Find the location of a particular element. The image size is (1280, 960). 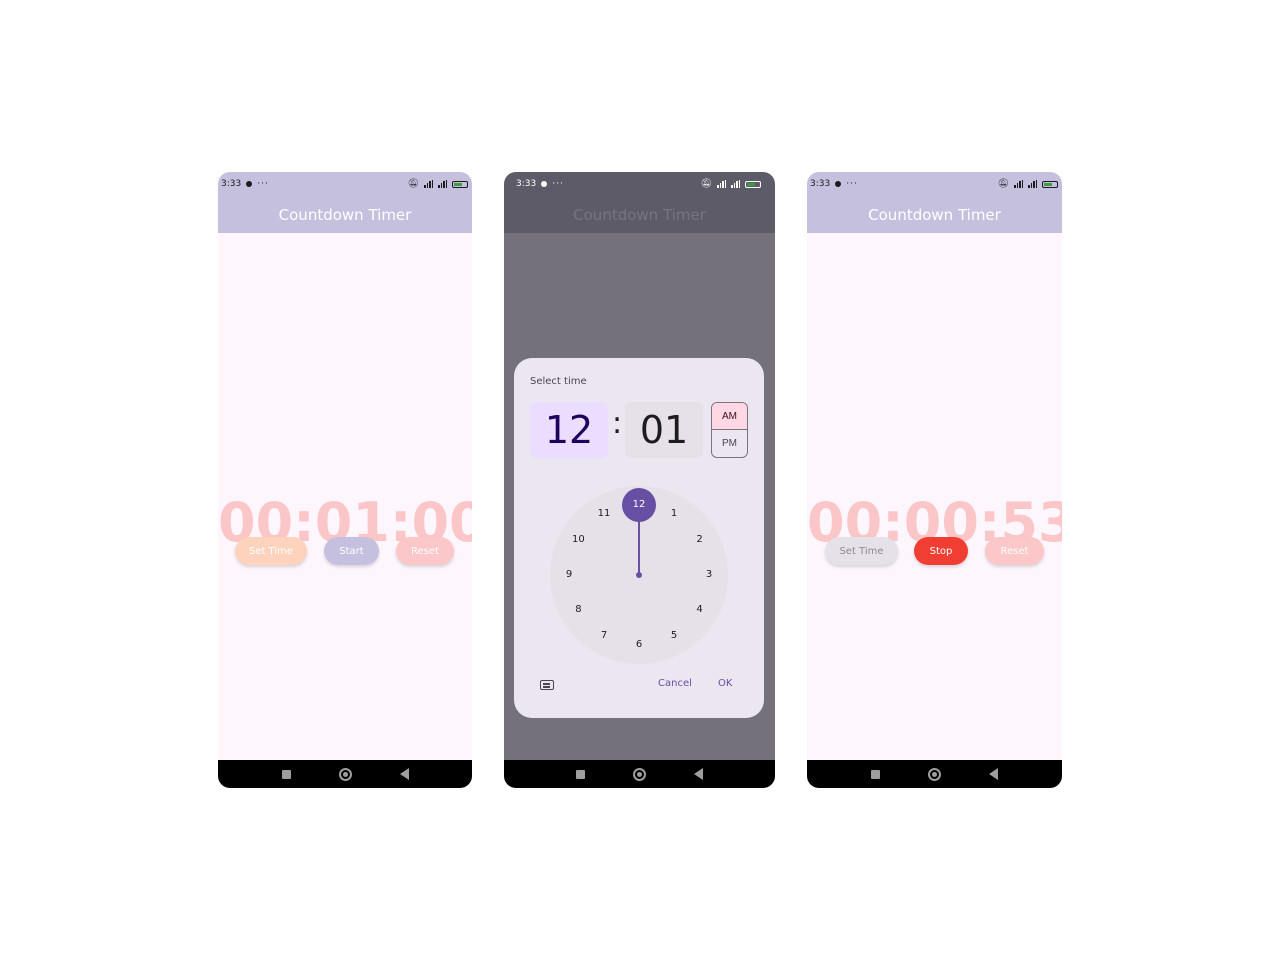

clock-number-3: 3 is located at coordinates (709, 575).